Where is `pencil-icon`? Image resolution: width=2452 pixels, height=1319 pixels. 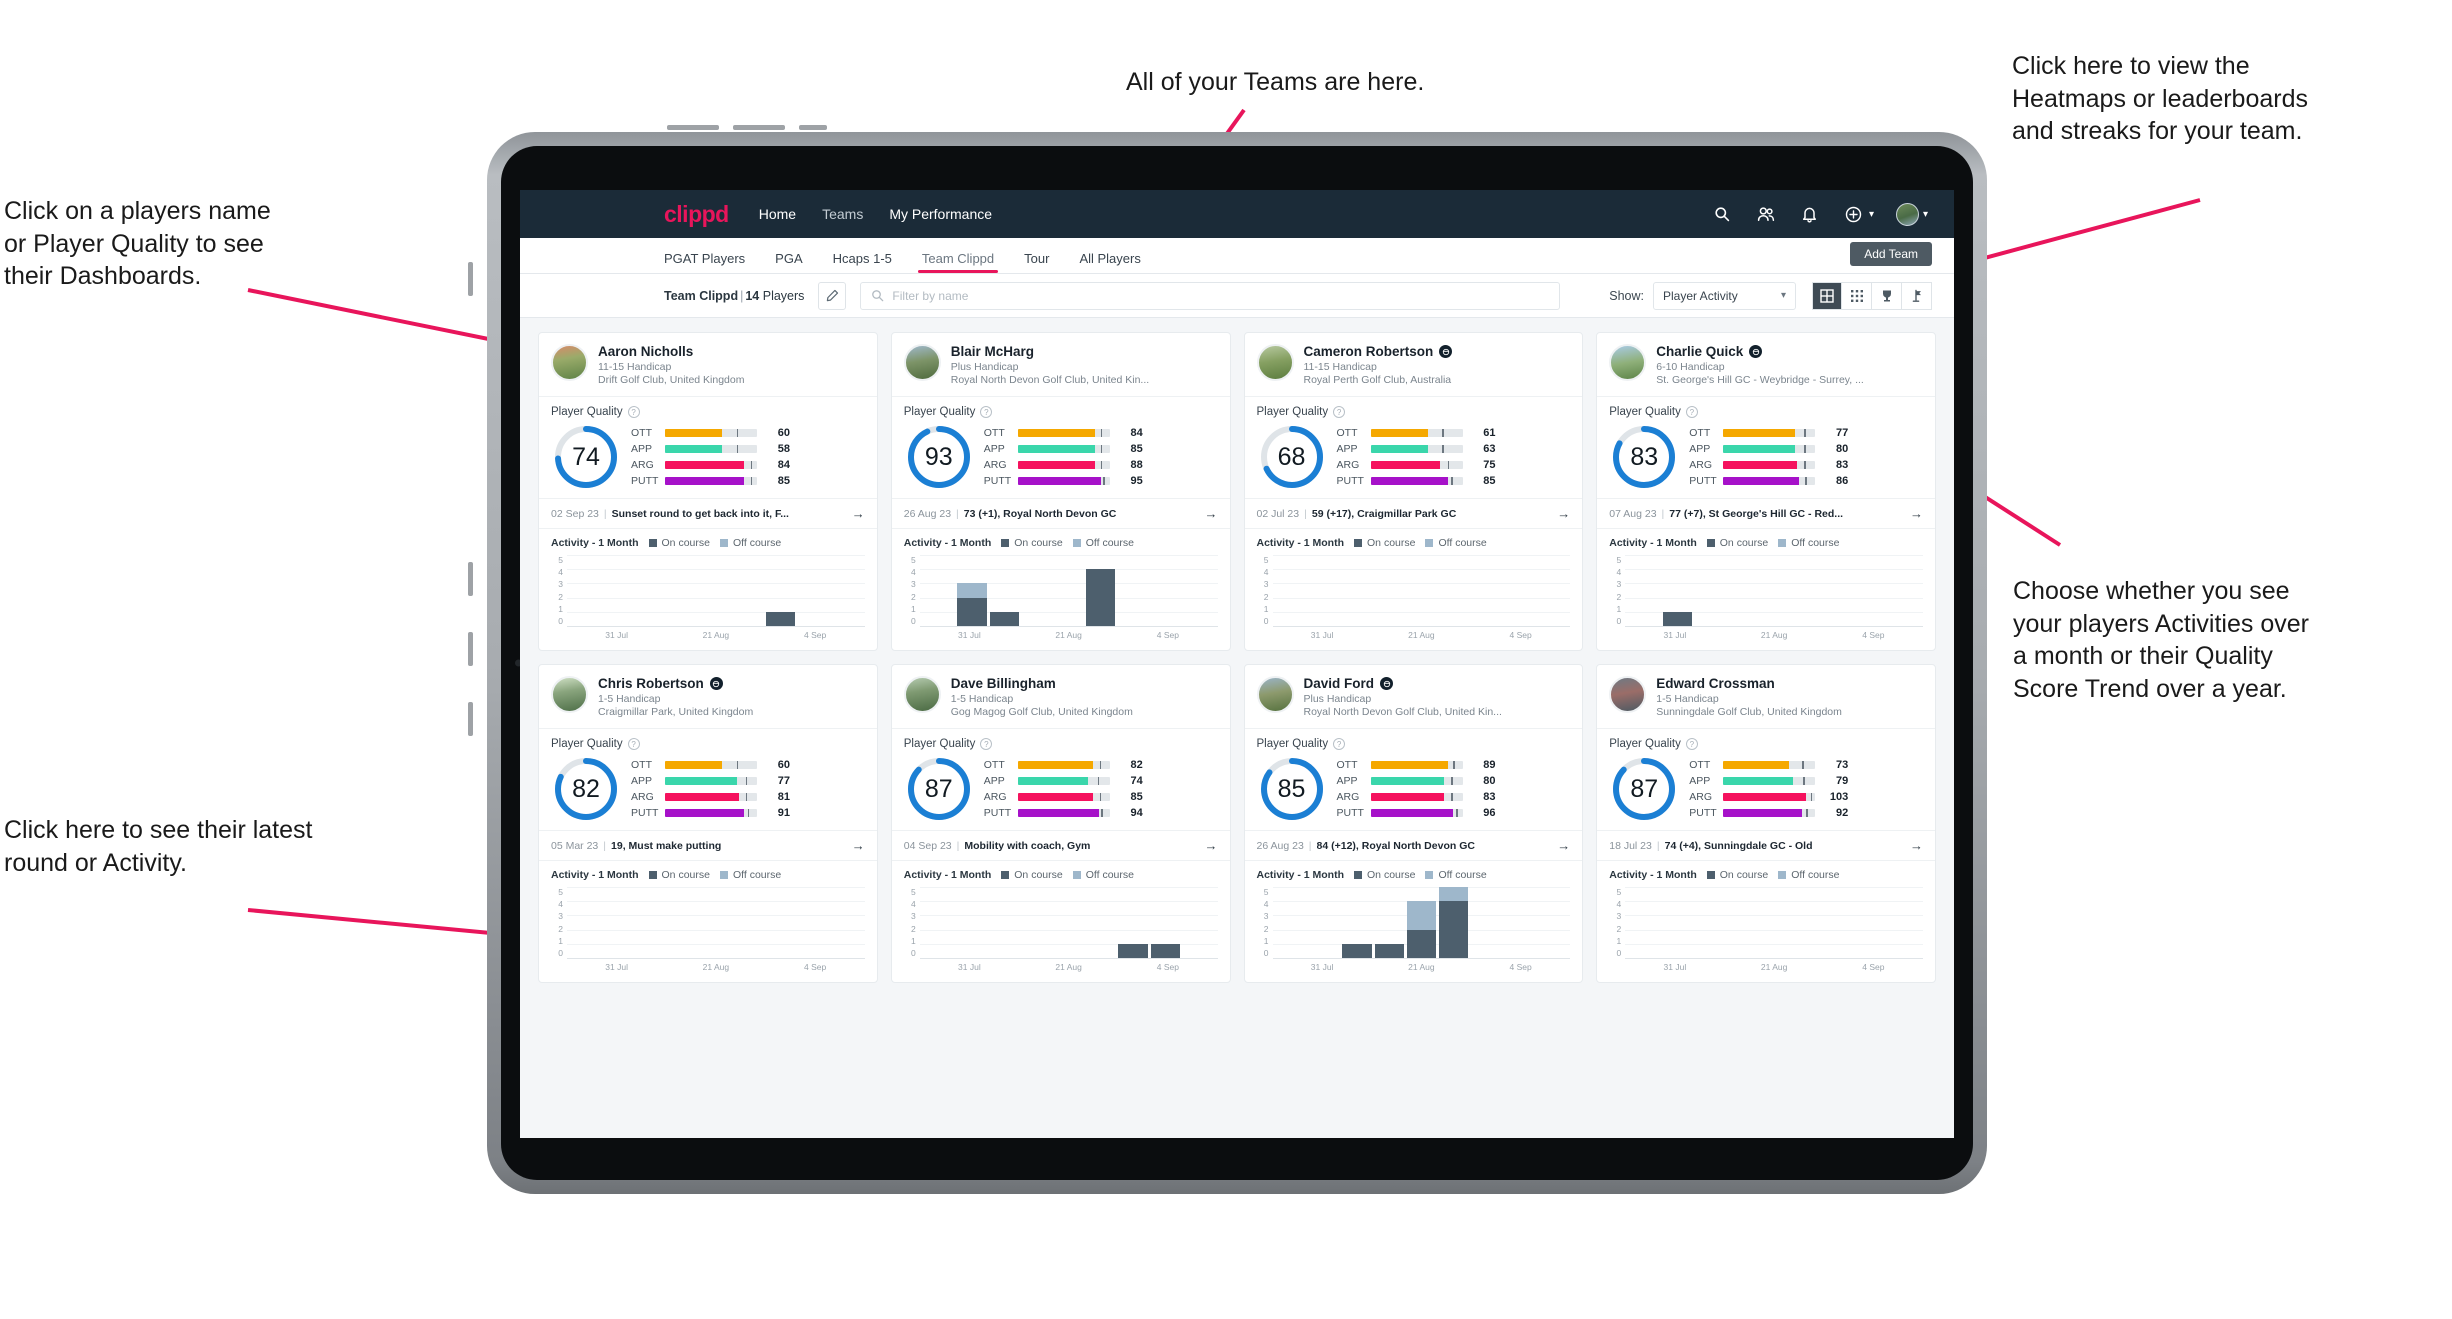
pencil-icon is located at coordinates (832, 295).